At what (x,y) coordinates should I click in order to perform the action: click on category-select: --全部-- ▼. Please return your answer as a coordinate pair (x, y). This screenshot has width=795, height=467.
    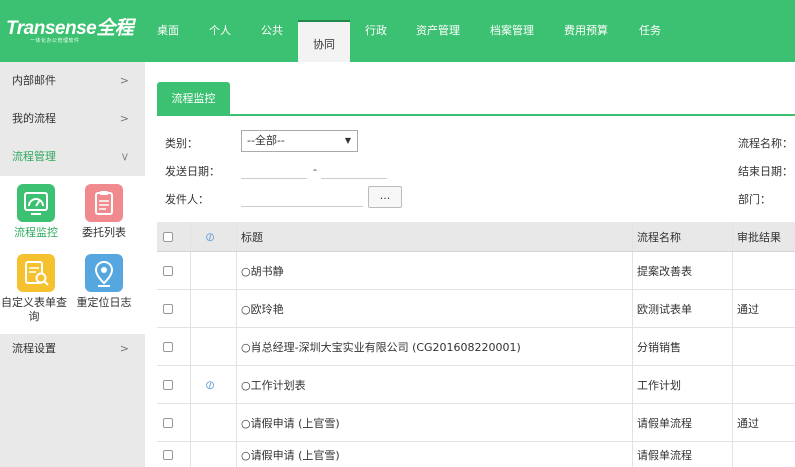
    Looking at the image, I should click on (299, 141).